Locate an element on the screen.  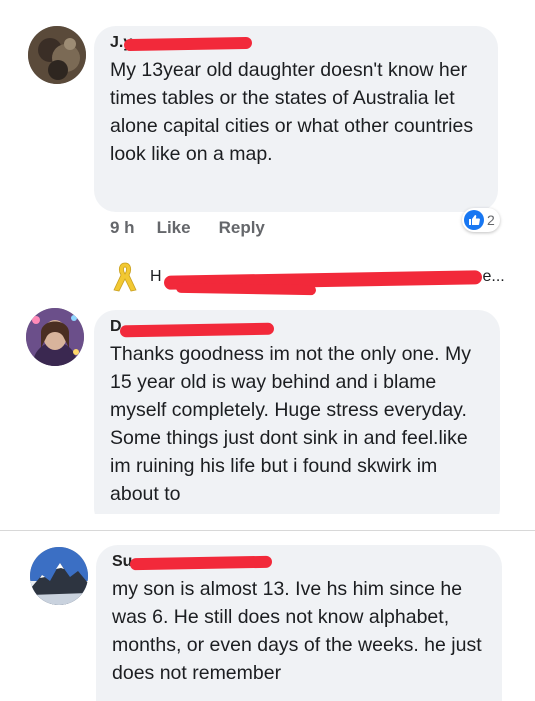
like-button: Like is located at coordinates (174, 228).